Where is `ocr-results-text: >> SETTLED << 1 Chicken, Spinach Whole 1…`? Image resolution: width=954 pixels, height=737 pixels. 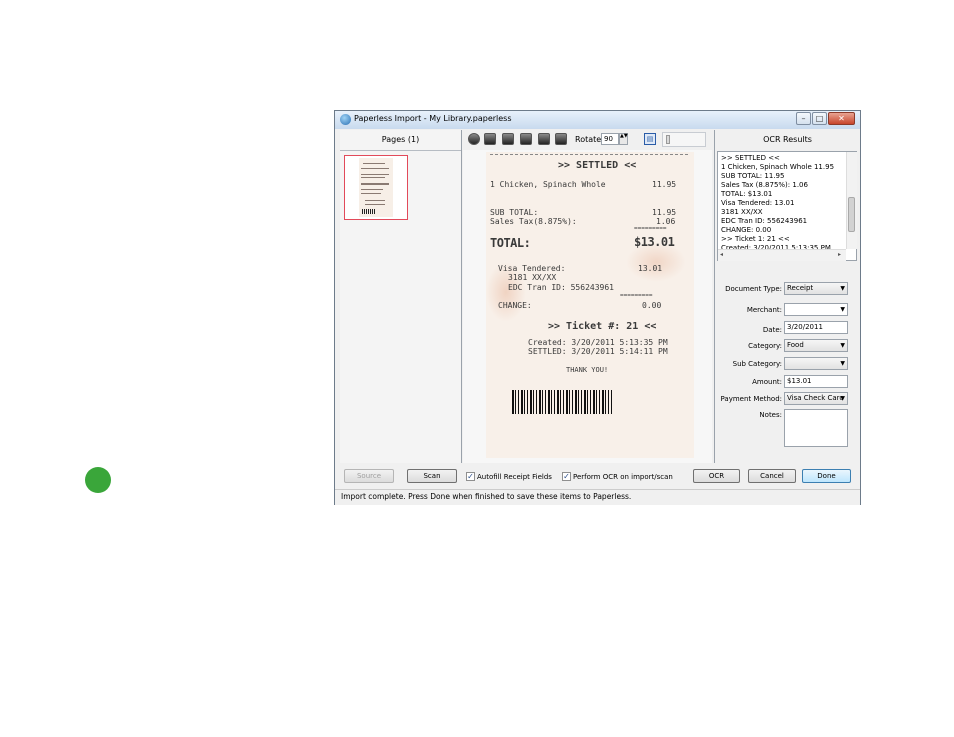 ocr-results-text: >> SETTLED << 1 Chicken, Spinach Whole 1… is located at coordinates (783, 206).